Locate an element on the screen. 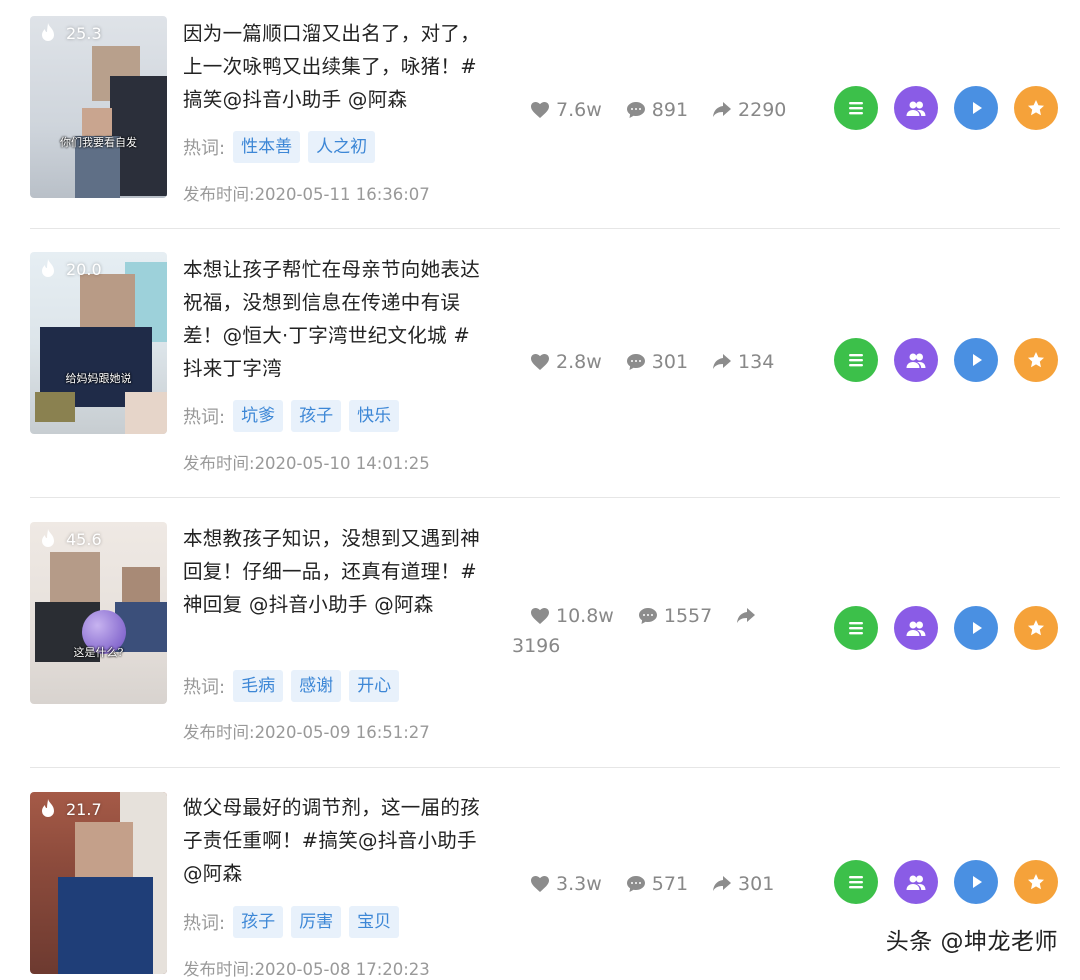 The width and height of the screenshot is (1080, 980). heat-badge: 20.0 is located at coordinates (70, 269).